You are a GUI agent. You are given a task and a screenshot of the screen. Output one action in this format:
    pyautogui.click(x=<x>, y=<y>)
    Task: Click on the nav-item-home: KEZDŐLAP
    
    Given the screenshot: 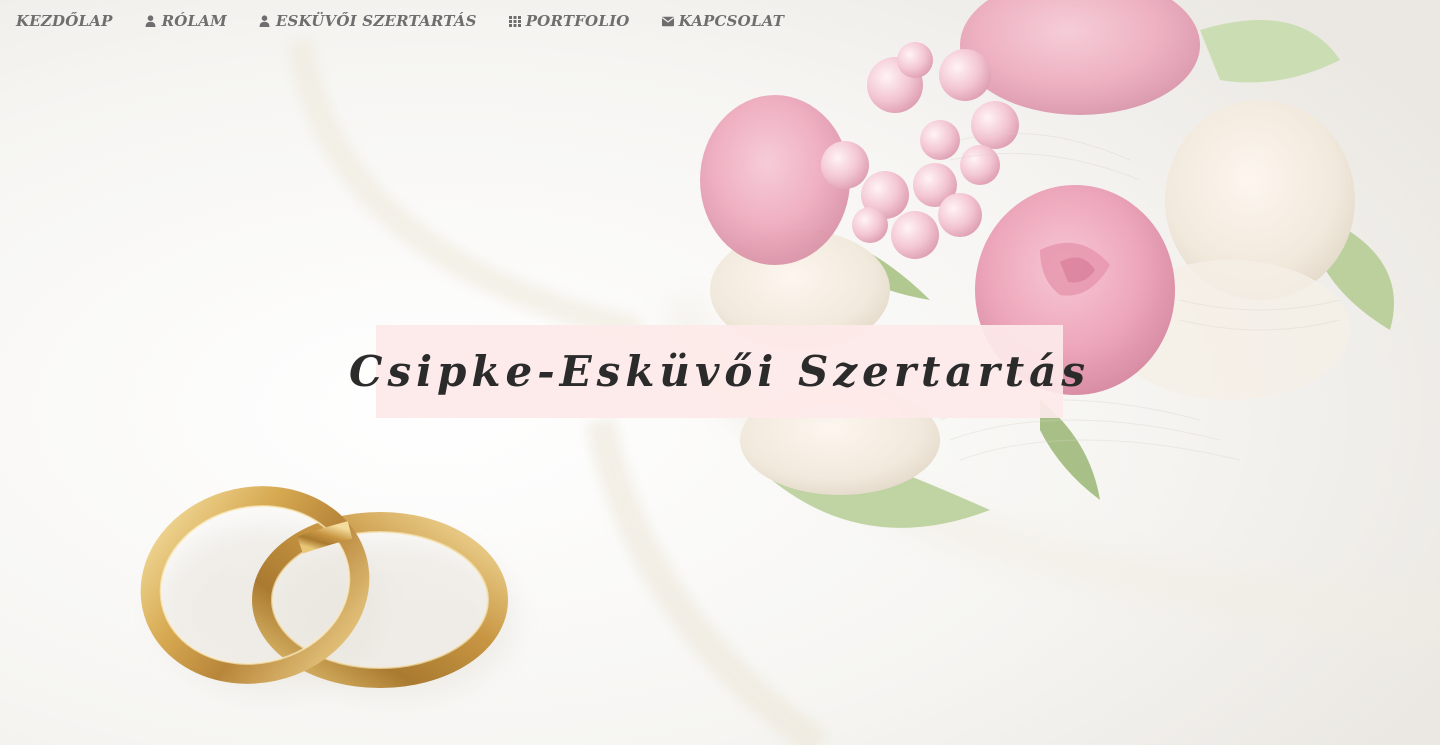 What is the action you would take?
    pyautogui.click(x=64, y=21)
    